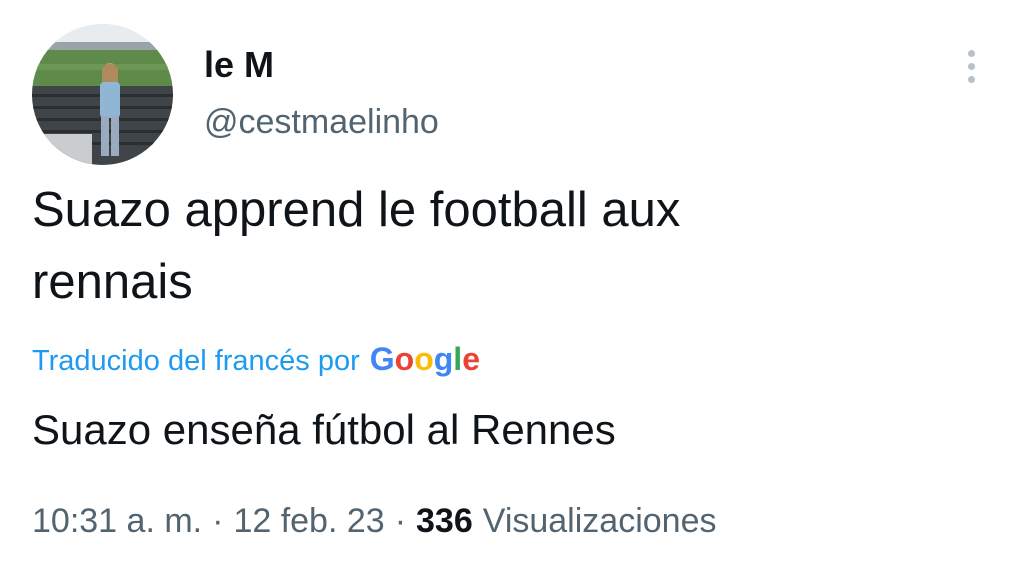 The image size is (1024, 569). What do you see at coordinates (239, 65) in the screenshot?
I see `display-name: le M` at bounding box center [239, 65].